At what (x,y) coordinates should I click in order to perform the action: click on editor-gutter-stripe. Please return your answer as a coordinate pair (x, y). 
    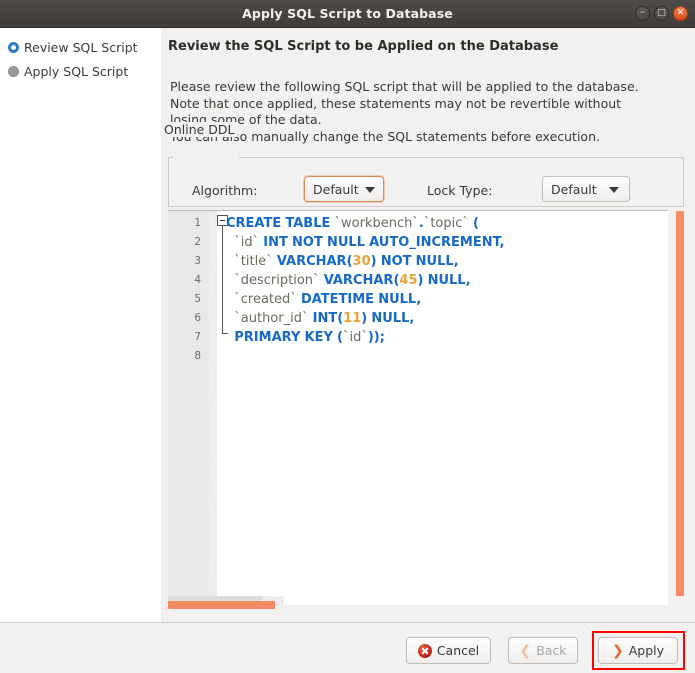
    Looking at the image, I should click on (213, 404).